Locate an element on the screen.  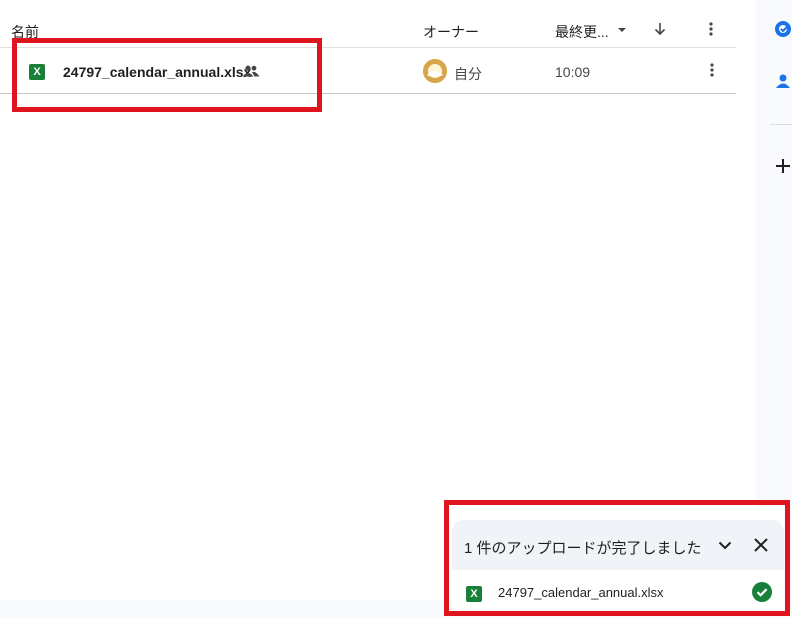
side-panel-divider is located at coordinates (781, 124).